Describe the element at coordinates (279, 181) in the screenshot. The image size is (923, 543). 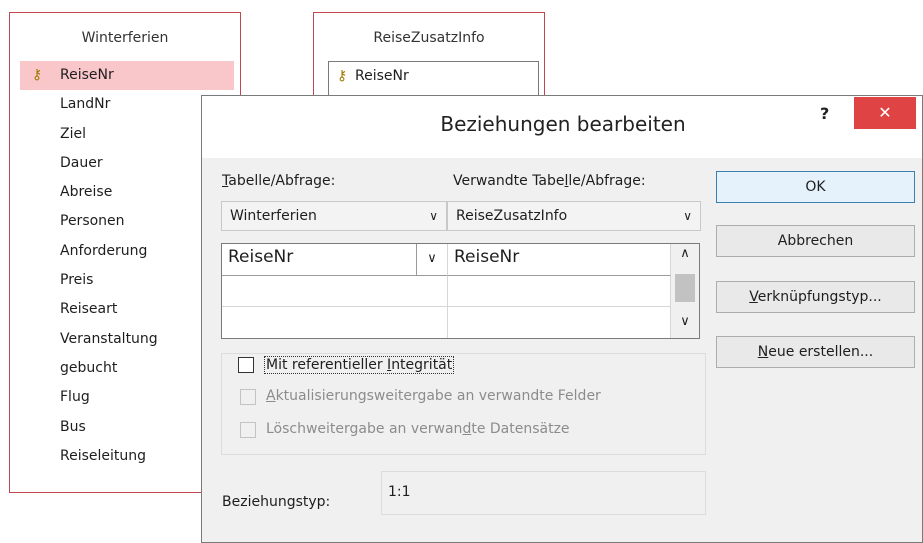
I see `table-query-label: Tabelle/Abfrage:` at that location.